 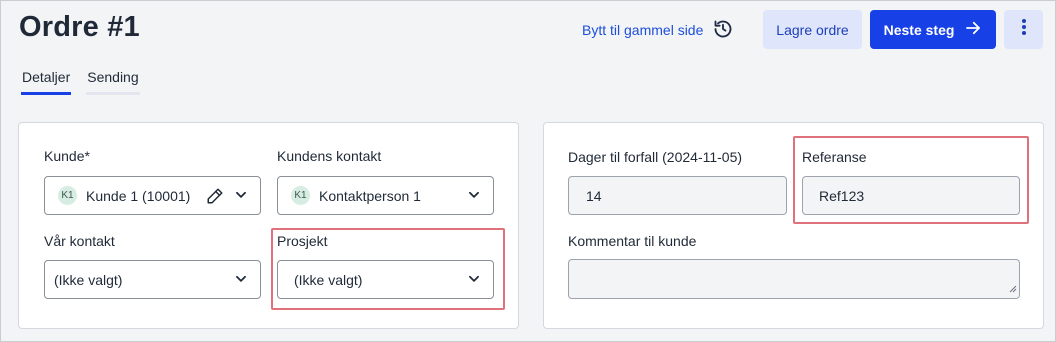 I want to click on project-select: (Ikke valgt), so click(x=385, y=279).